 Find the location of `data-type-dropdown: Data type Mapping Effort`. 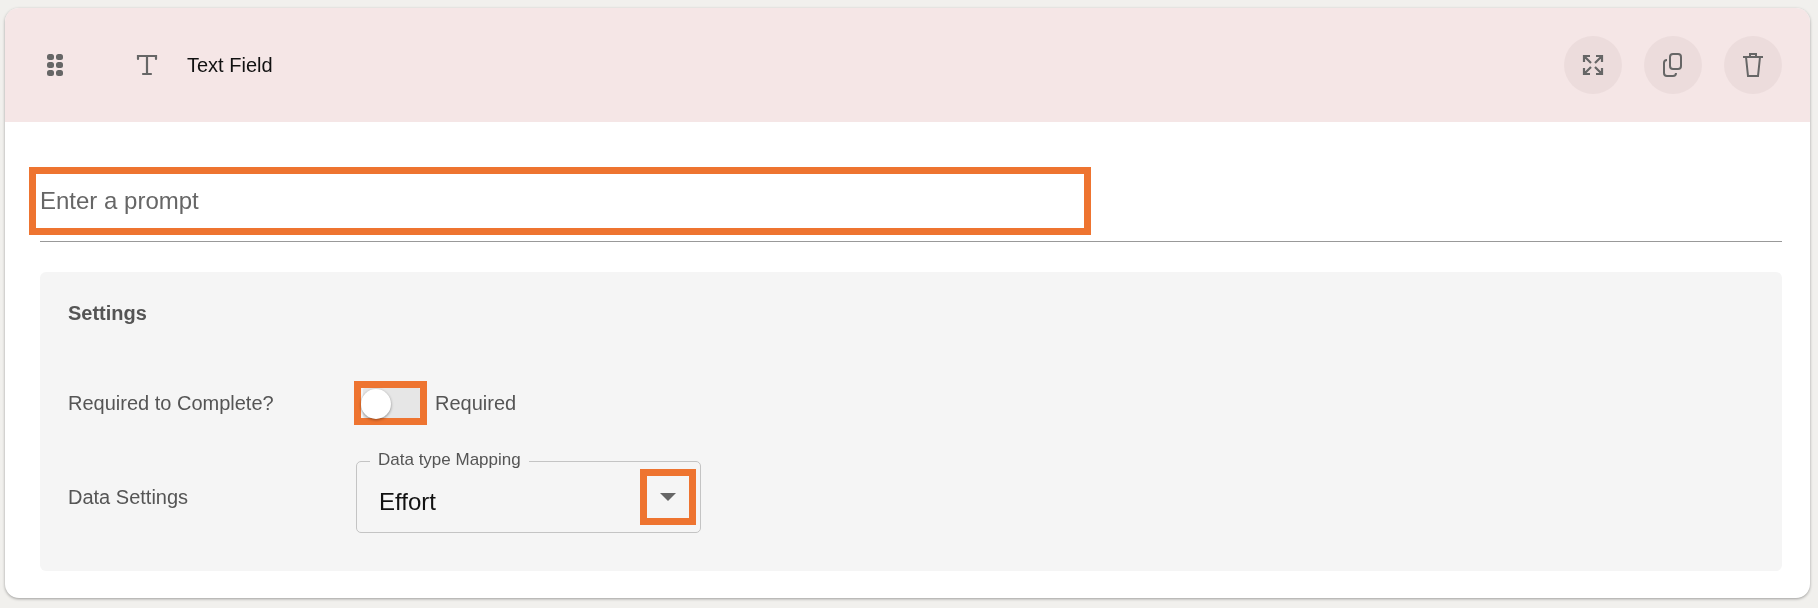

data-type-dropdown: Data type Mapping Effort is located at coordinates (528, 491).